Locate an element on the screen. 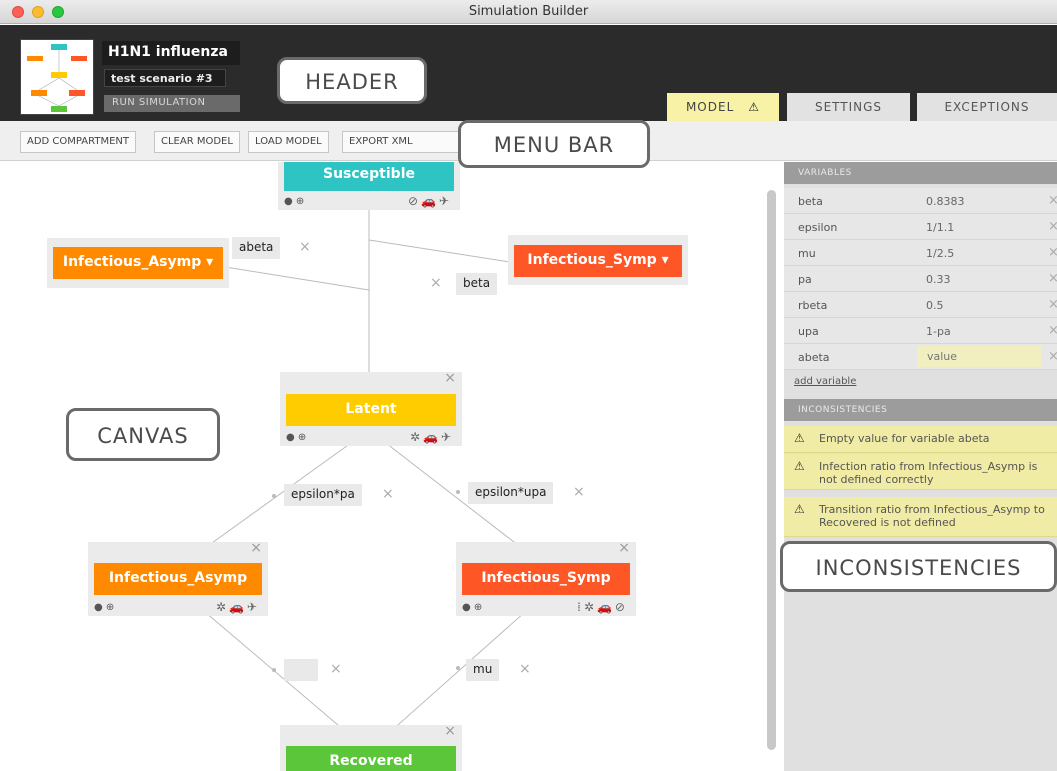 This screenshot has height=771, width=1057. project-name: H1N1 influenza is located at coordinates (171, 53).